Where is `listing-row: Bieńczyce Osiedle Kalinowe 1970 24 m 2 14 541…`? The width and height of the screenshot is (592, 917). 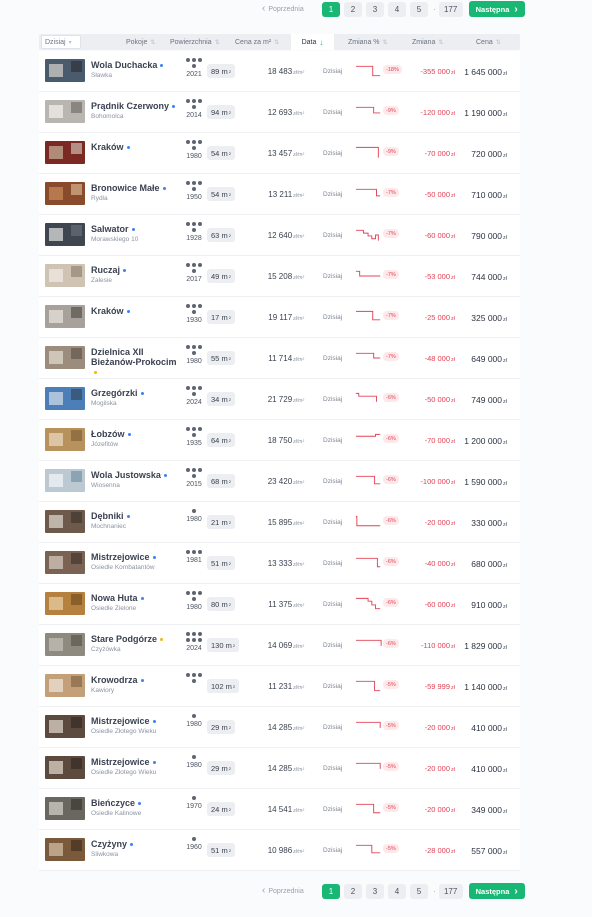 listing-row: Bieńczyce Osiedle Kalinowe 1970 24 m 2 14 541… is located at coordinates (279, 809).